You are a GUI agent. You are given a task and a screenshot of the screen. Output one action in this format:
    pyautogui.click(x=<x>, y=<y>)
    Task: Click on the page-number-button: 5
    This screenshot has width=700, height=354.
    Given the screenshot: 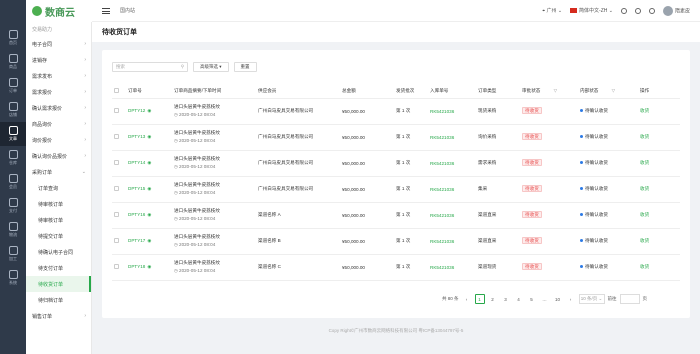 What is the action you would take?
    pyautogui.click(x=532, y=299)
    